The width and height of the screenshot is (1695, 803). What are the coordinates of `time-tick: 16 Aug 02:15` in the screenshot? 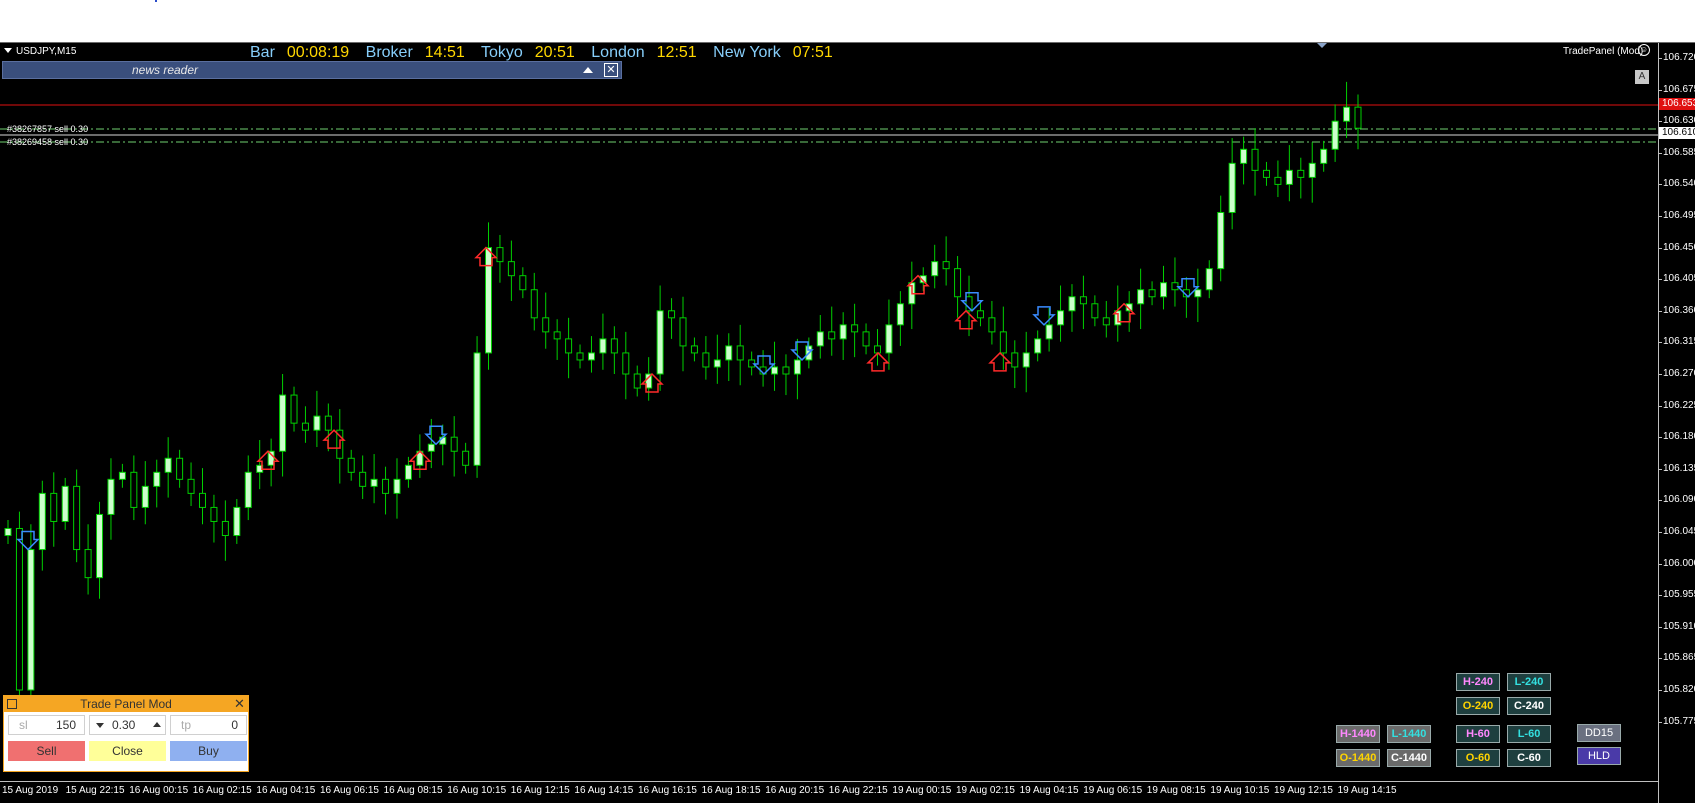 It's located at (222, 790).